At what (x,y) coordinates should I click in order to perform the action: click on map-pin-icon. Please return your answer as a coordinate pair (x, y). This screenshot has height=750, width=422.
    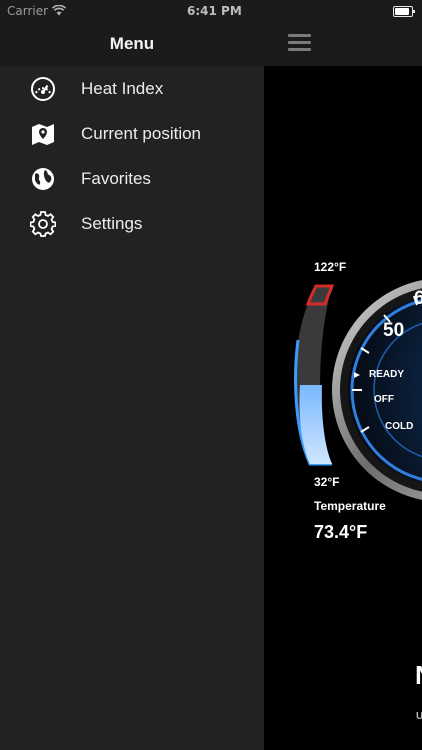
    Looking at the image, I should click on (43, 134).